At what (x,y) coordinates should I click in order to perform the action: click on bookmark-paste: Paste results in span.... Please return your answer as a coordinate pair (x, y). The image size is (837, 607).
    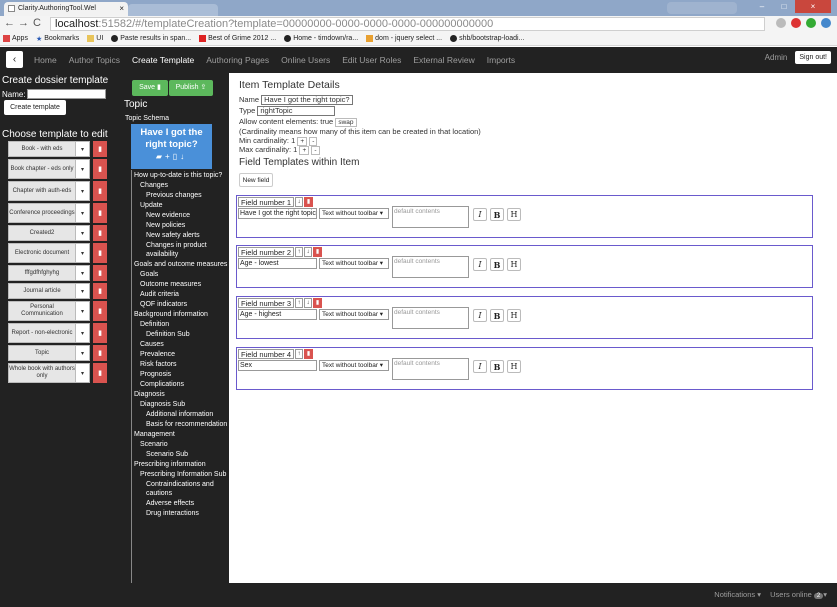
    Looking at the image, I should click on (151, 38).